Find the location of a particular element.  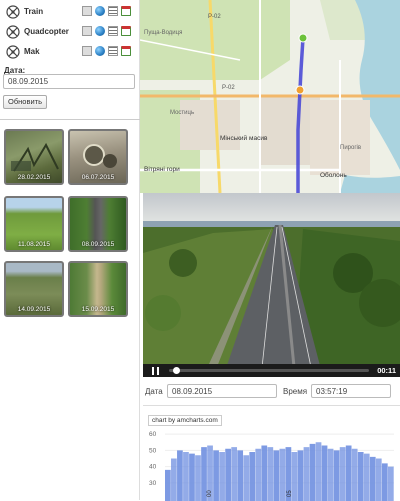

map-label: Мінський масив is located at coordinates (243, 138).